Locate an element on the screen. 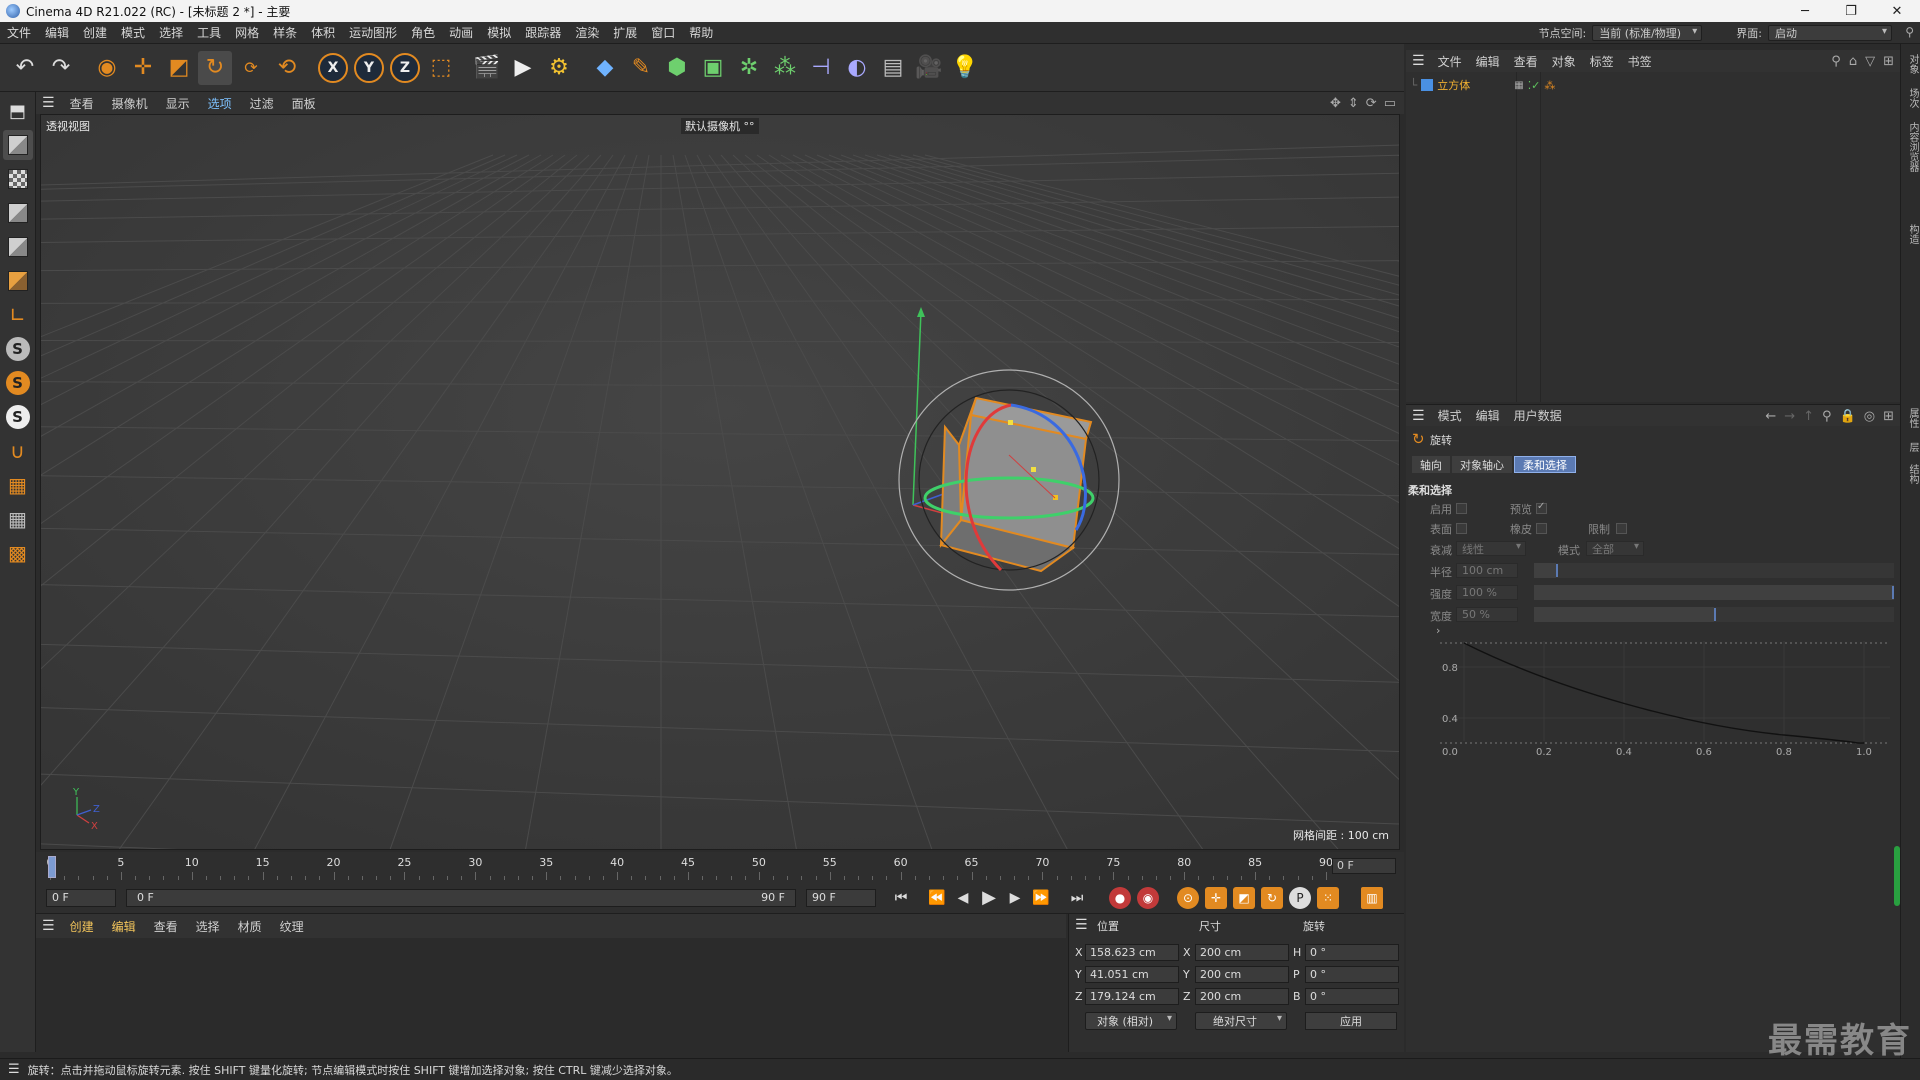 Image resolution: width=1920 pixels, height=1080 pixels. timeline-ruler: 051015202530354045505560657075808590 0 F is located at coordinates (720, 867).